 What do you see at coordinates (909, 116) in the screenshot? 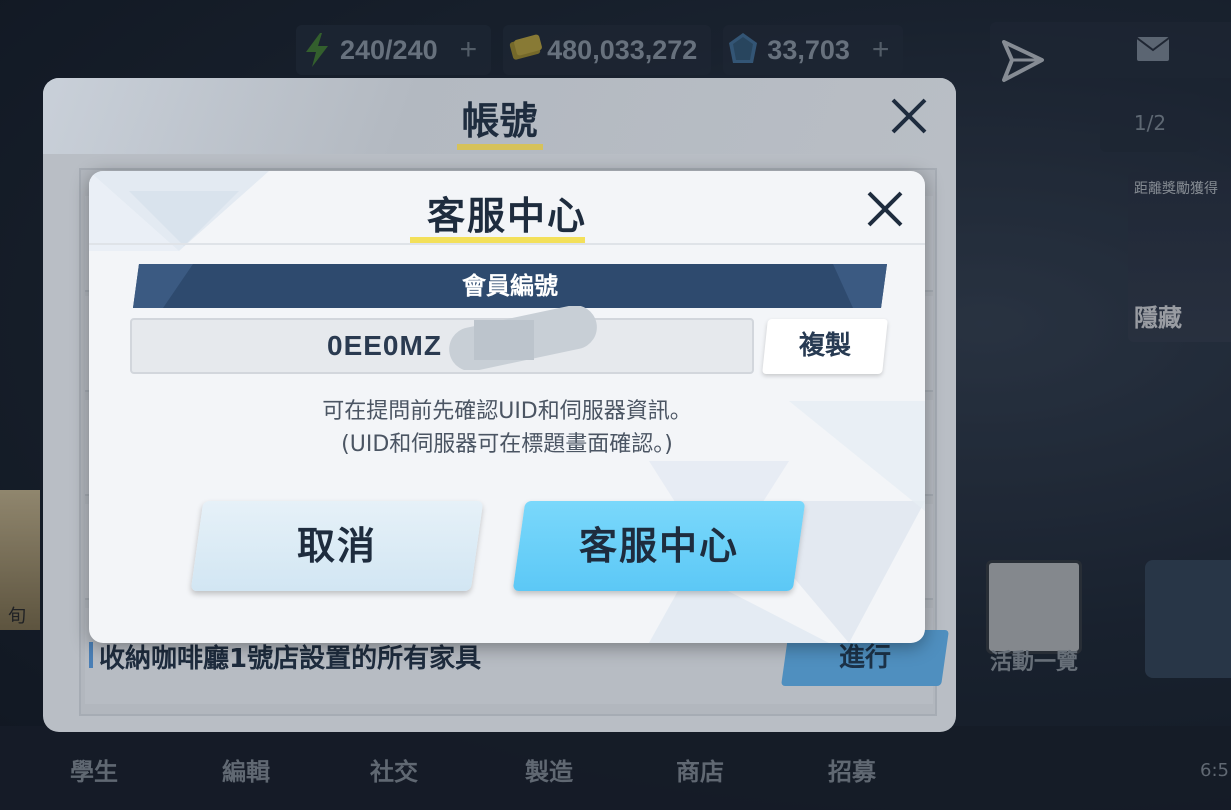
I see `account-close-icon` at bounding box center [909, 116].